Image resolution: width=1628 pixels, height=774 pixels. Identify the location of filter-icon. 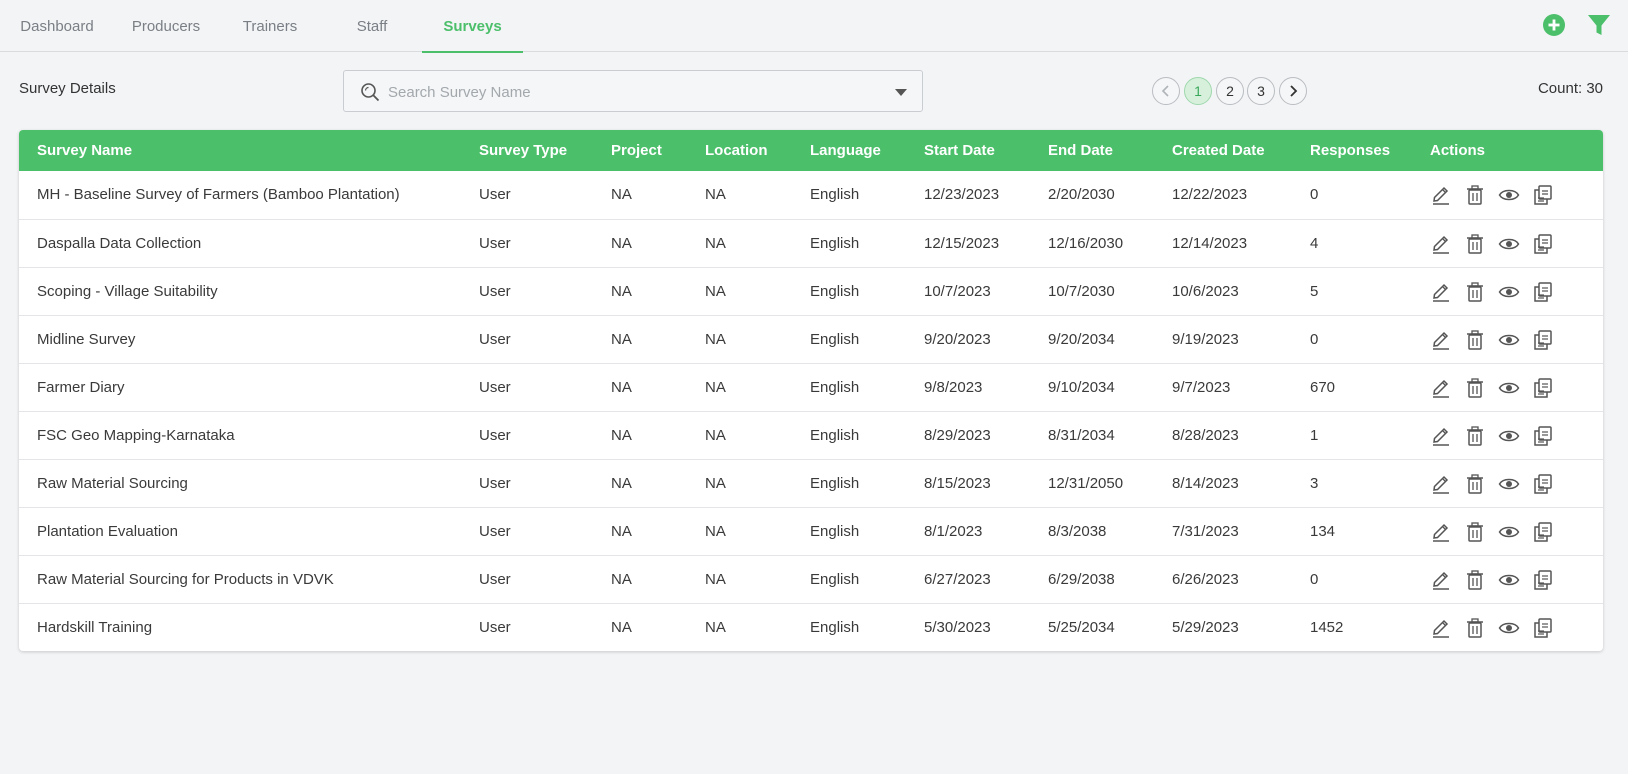
(1599, 25).